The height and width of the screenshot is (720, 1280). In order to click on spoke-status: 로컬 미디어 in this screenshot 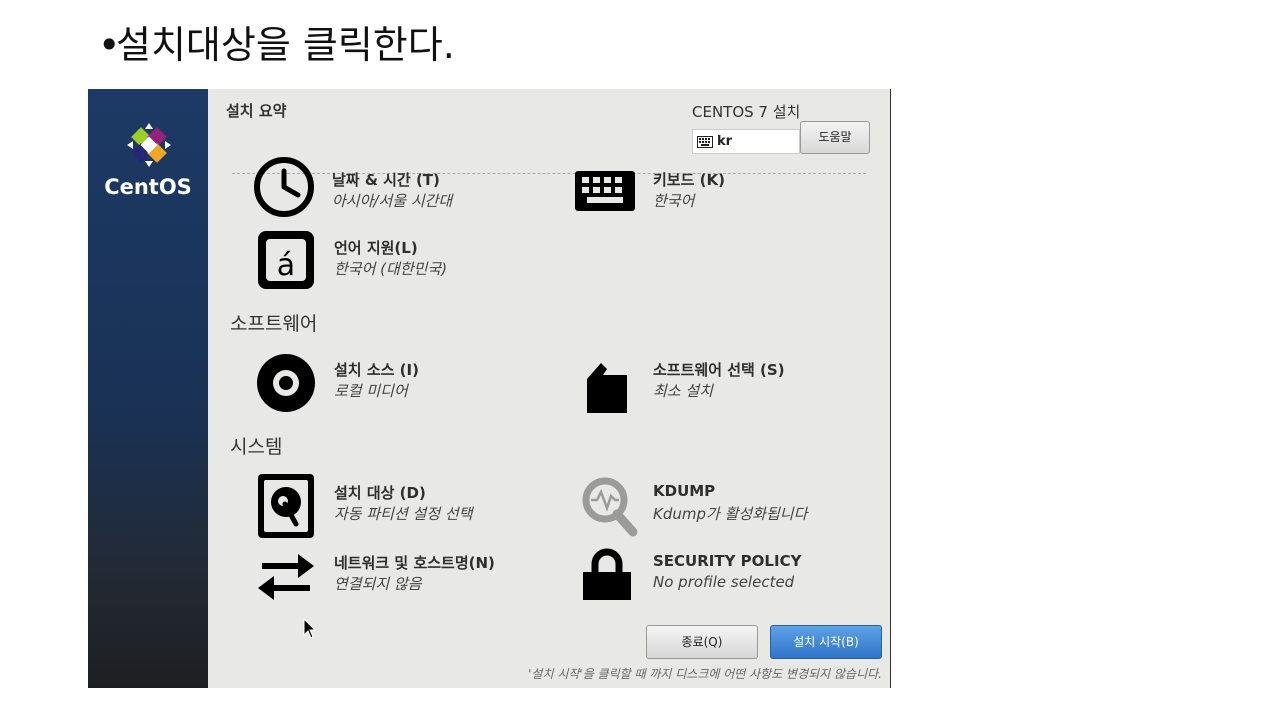, I will do `click(371, 391)`.